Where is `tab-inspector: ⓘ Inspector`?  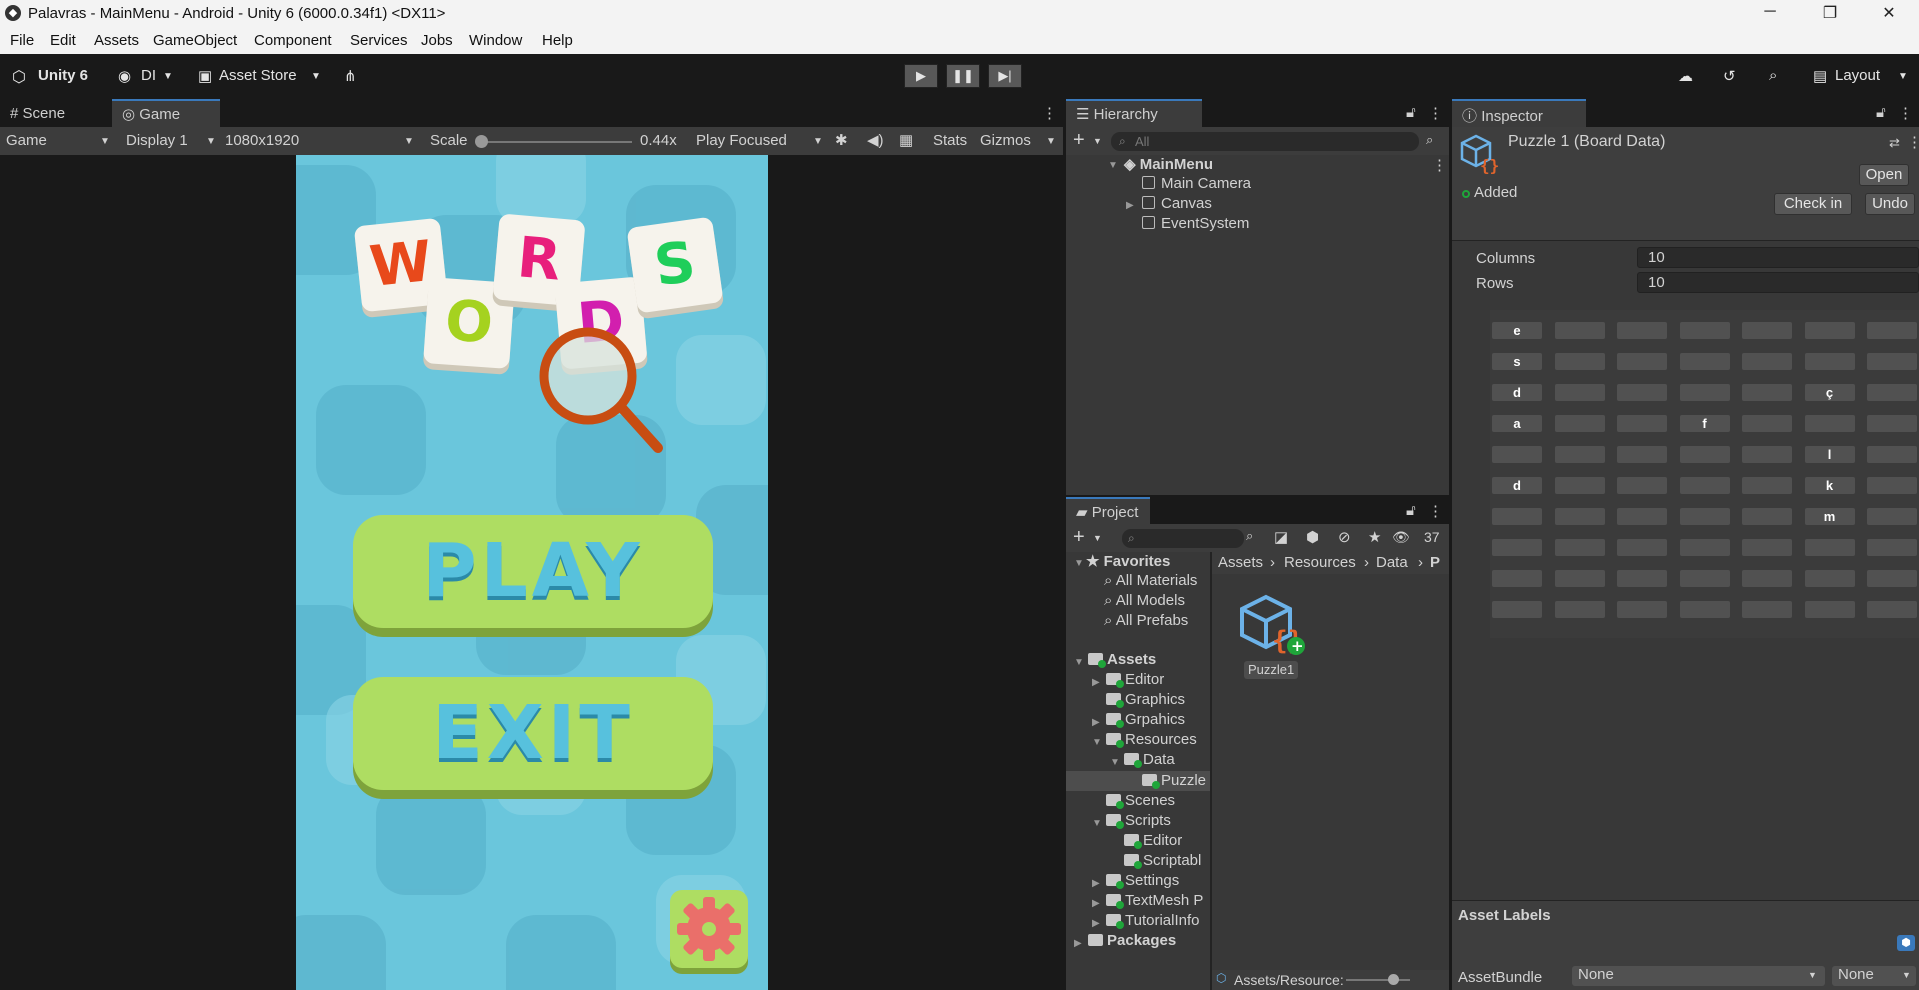
tab-inspector: ⓘ Inspector is located at coordinates (1519, 113).